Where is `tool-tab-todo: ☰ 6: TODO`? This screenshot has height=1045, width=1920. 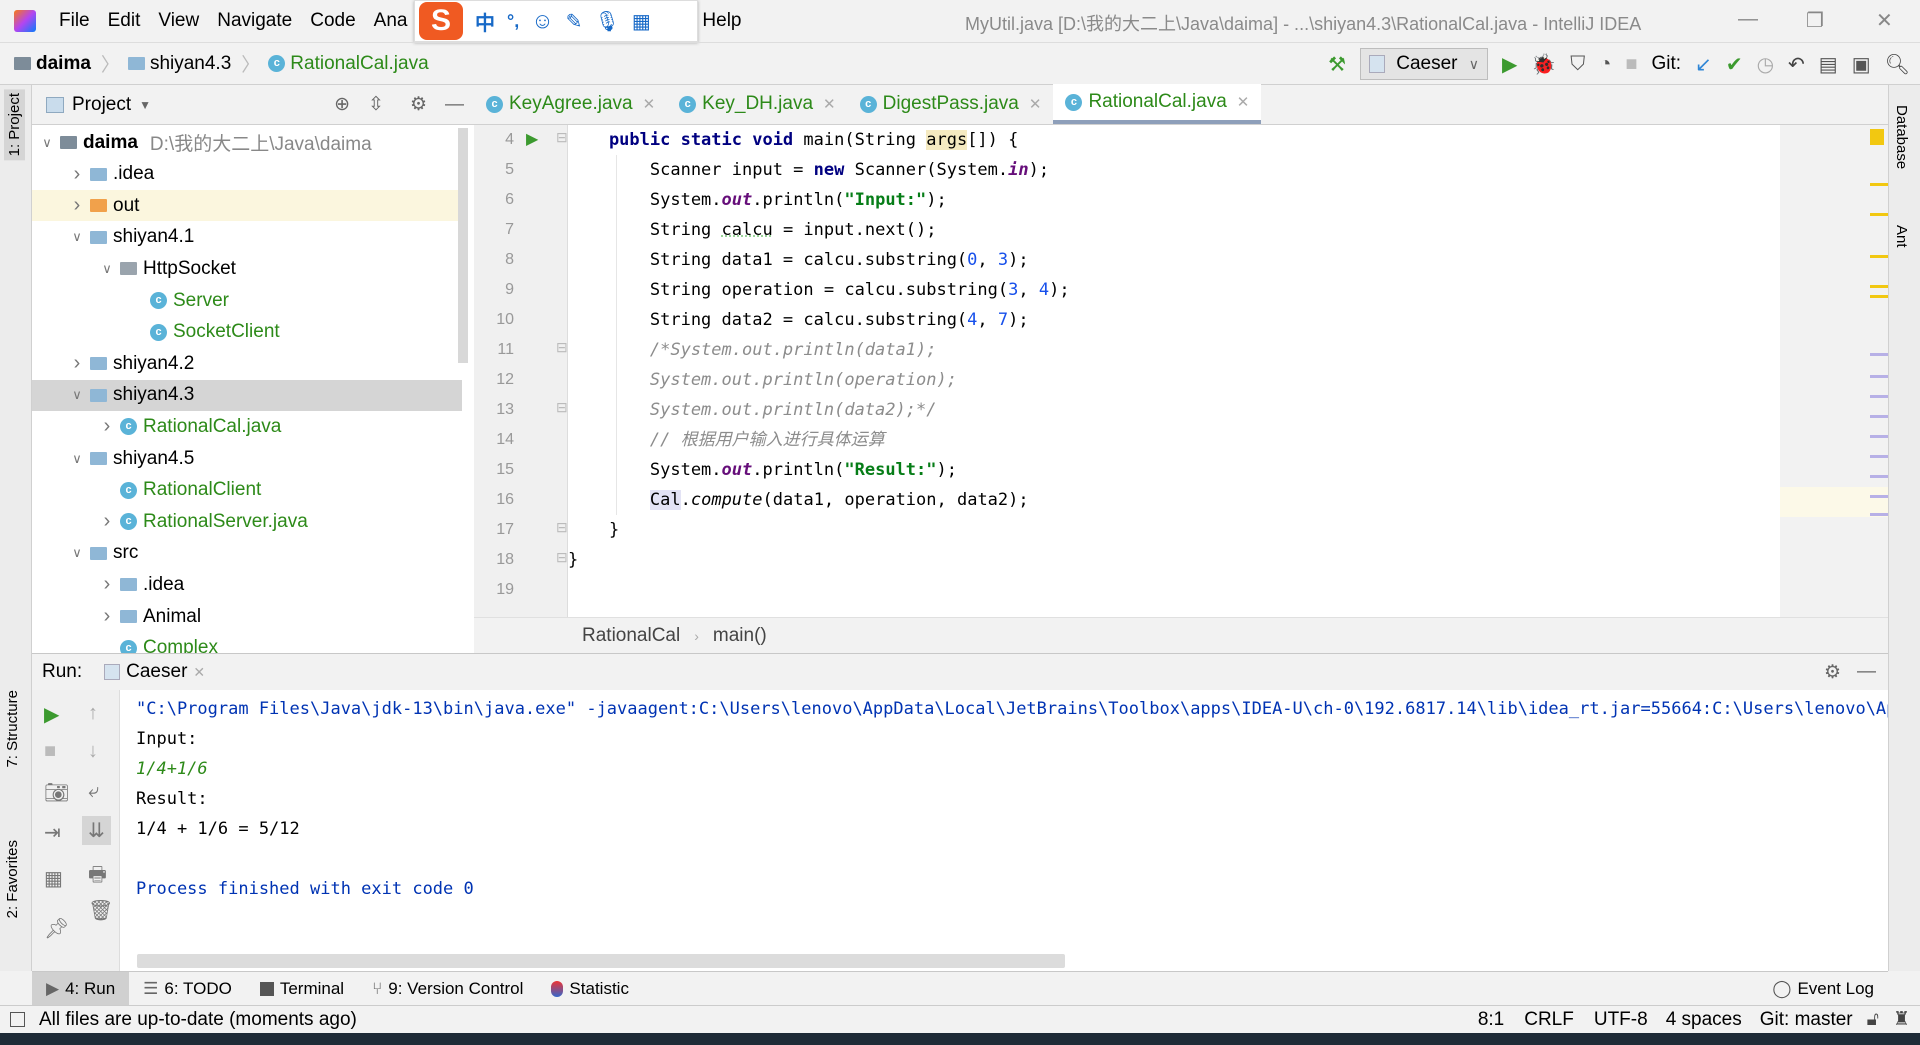 tool-tab-todo: ☰ 6: TODO is located at coordinates (187, 989).